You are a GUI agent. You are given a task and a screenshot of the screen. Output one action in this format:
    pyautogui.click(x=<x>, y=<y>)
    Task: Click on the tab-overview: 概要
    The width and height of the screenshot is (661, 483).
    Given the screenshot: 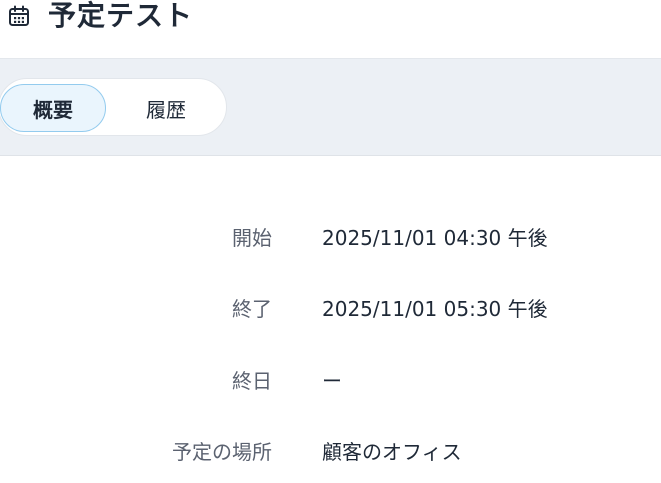 What is the action you would take?
    pyautogui.click(x=53, y=108)
    